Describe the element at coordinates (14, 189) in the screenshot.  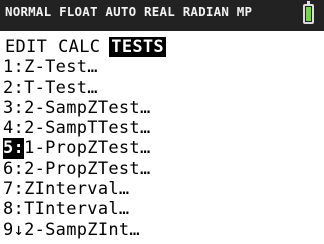
I see `menu-item-number: 7:` at that location.